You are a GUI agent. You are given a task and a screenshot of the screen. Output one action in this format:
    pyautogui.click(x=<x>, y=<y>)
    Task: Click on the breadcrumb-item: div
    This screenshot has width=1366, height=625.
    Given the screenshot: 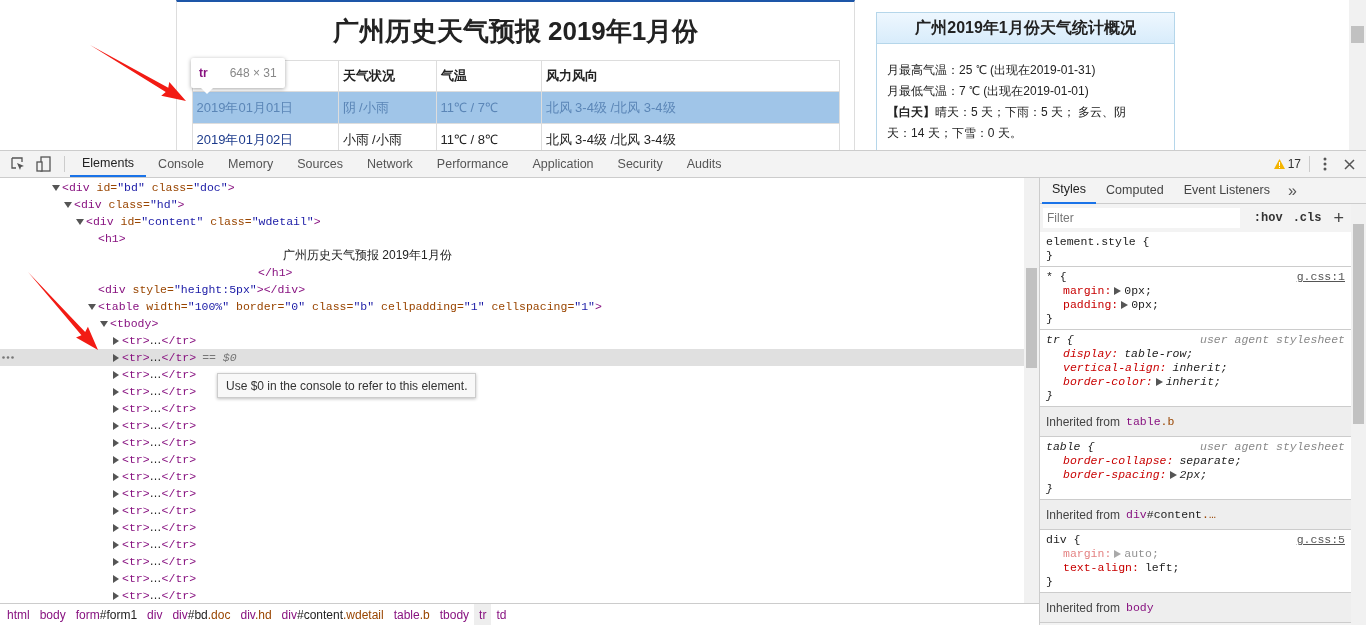 What is the action you would take?
    pyautogui.click(x=155, y=614)
    